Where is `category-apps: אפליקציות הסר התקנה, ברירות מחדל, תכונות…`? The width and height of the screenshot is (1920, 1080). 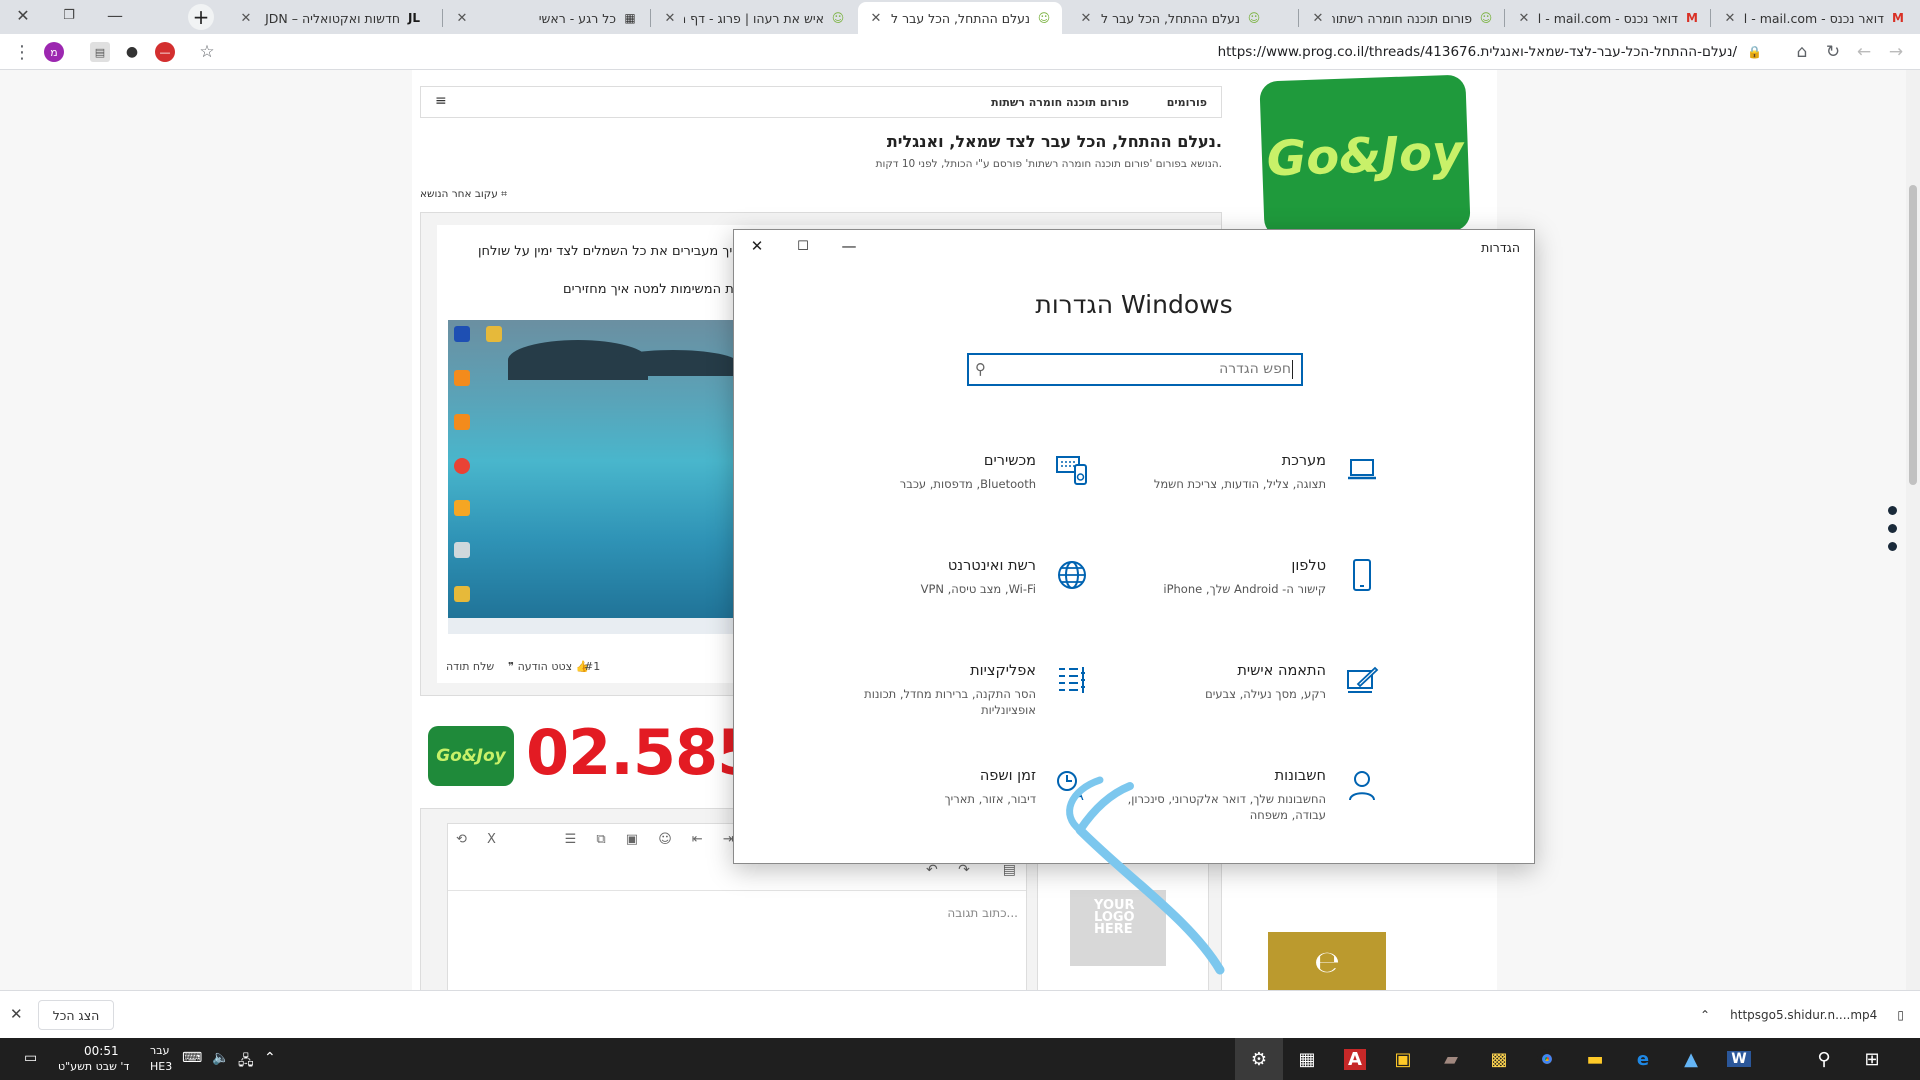
category-apps: אפליקציות הסר התקנה, ברירות מחדל, תכונות… is located at coordinates (932, 705).